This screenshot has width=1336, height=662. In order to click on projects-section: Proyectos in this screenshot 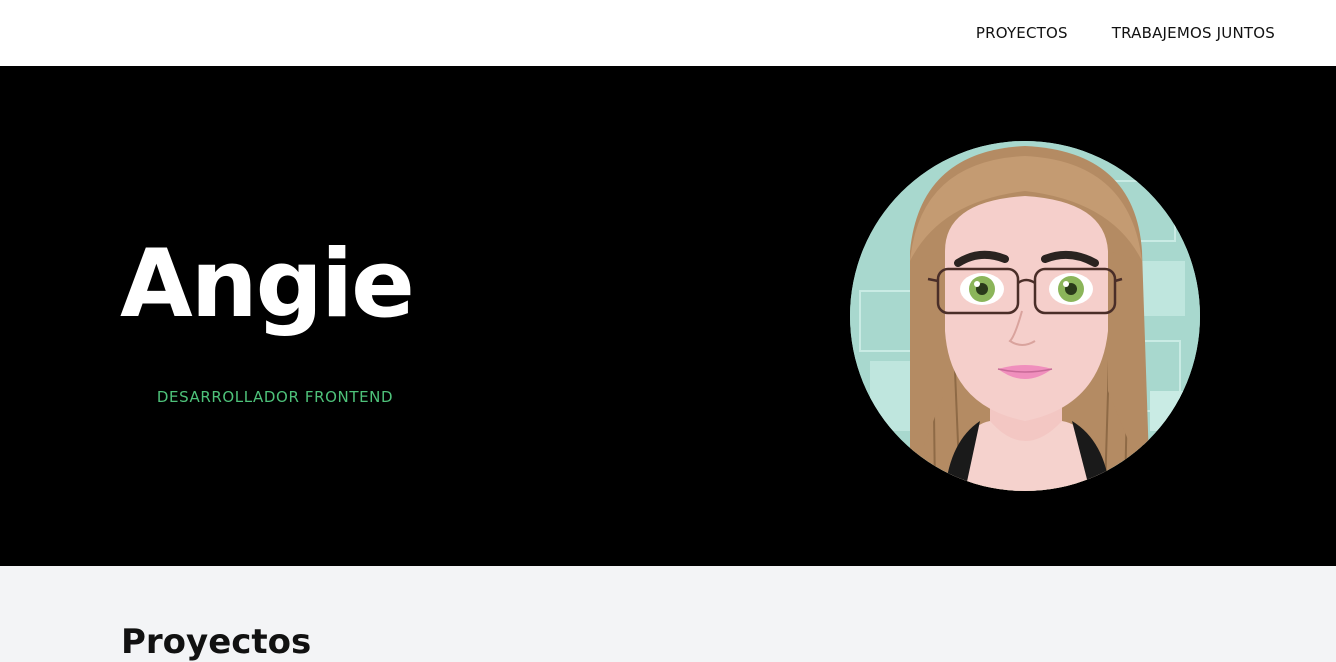, I will do `click(668, 614)`.